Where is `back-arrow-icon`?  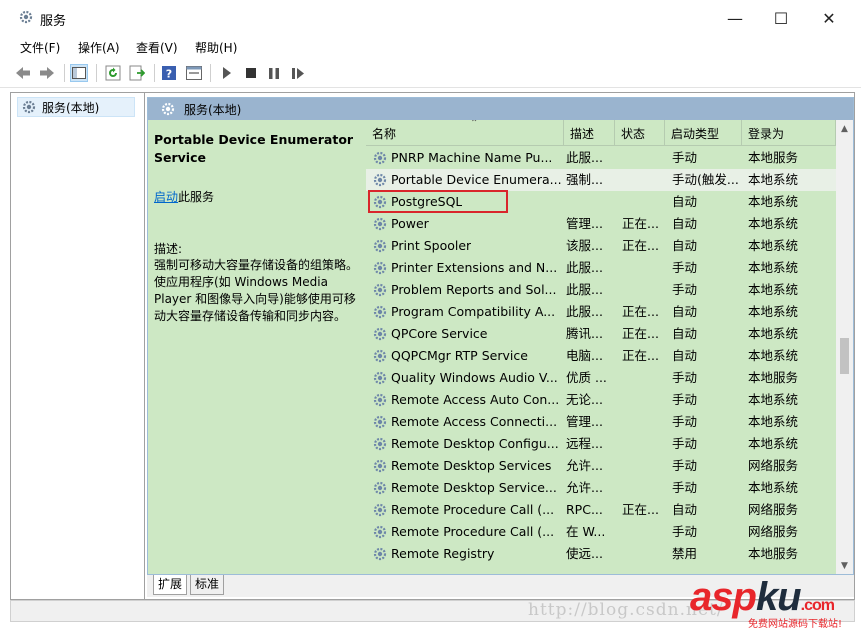
back-arrow-icon is located at coordinates (23, 73).